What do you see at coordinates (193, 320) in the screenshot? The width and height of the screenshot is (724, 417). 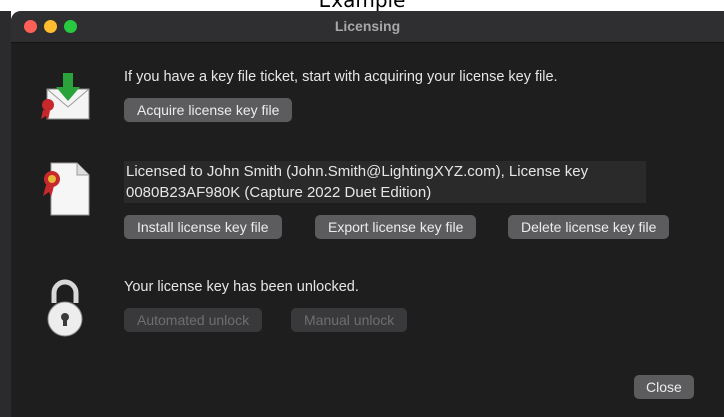 I see `automated-unlock-button: Automated unlock` at bounding box center [193, 320].